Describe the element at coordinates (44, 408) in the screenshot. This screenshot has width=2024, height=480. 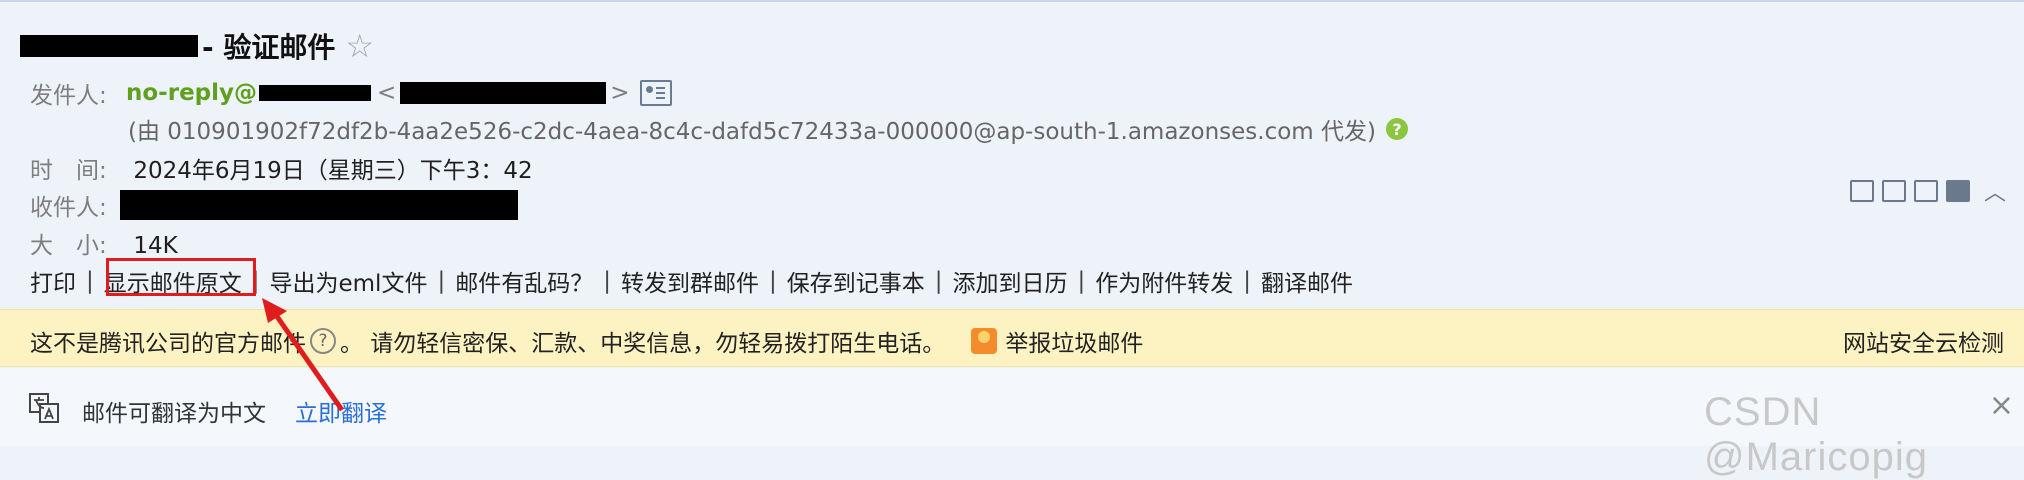
I see `translate-icon` at that location.